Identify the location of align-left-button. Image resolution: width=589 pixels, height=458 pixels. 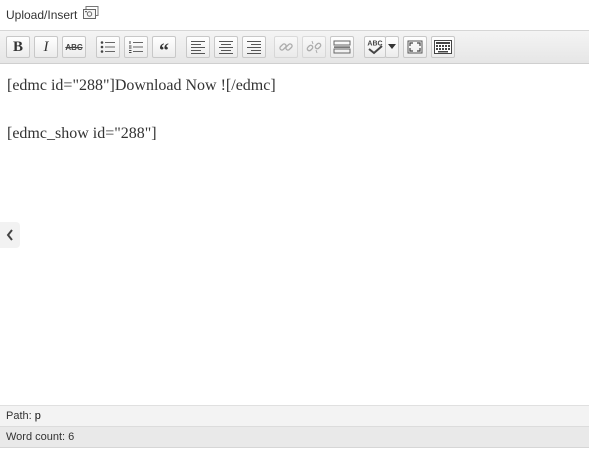
(198, 47).